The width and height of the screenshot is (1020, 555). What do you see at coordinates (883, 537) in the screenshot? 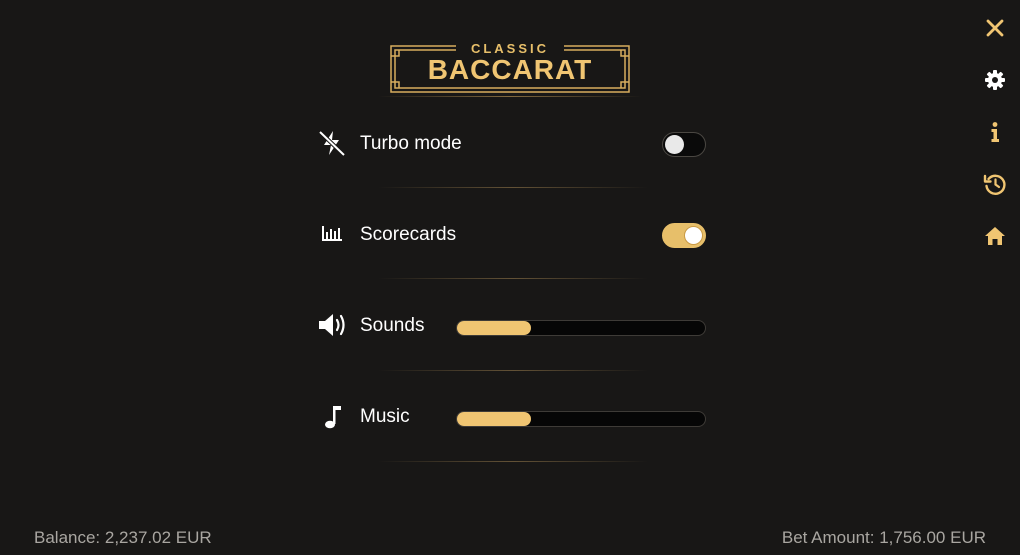
I see `bet-amount-display: Bet Amount: 1,756.00 EUR` at bounding box center [883, 537].